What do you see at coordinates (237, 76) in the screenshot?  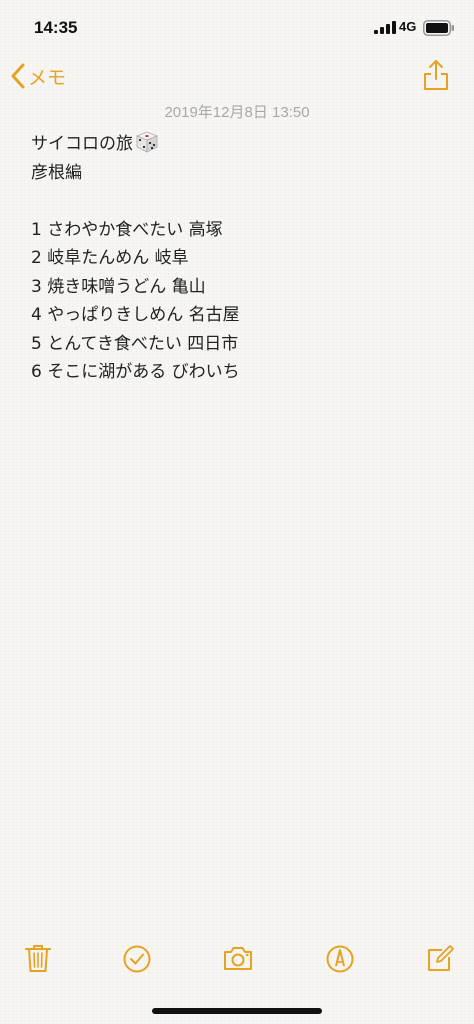 I see `navigation-bar: メモ` at bounding box center [237, 76].